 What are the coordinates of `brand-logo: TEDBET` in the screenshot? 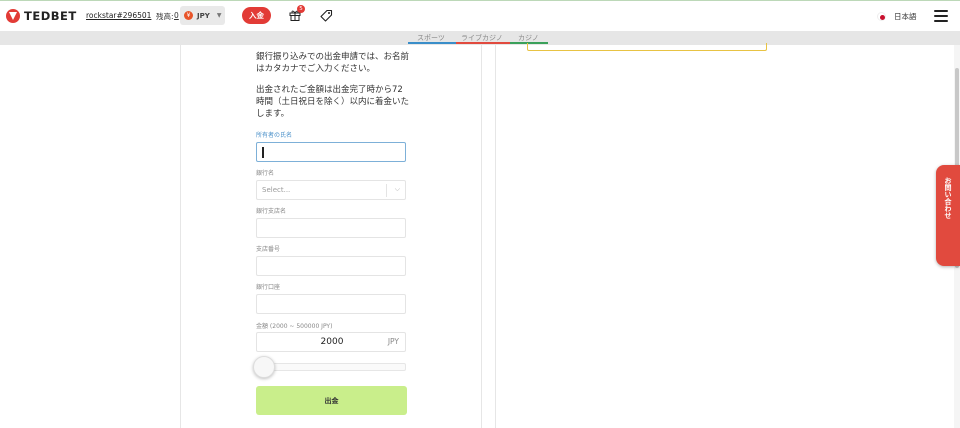 It's located at (41, 16).